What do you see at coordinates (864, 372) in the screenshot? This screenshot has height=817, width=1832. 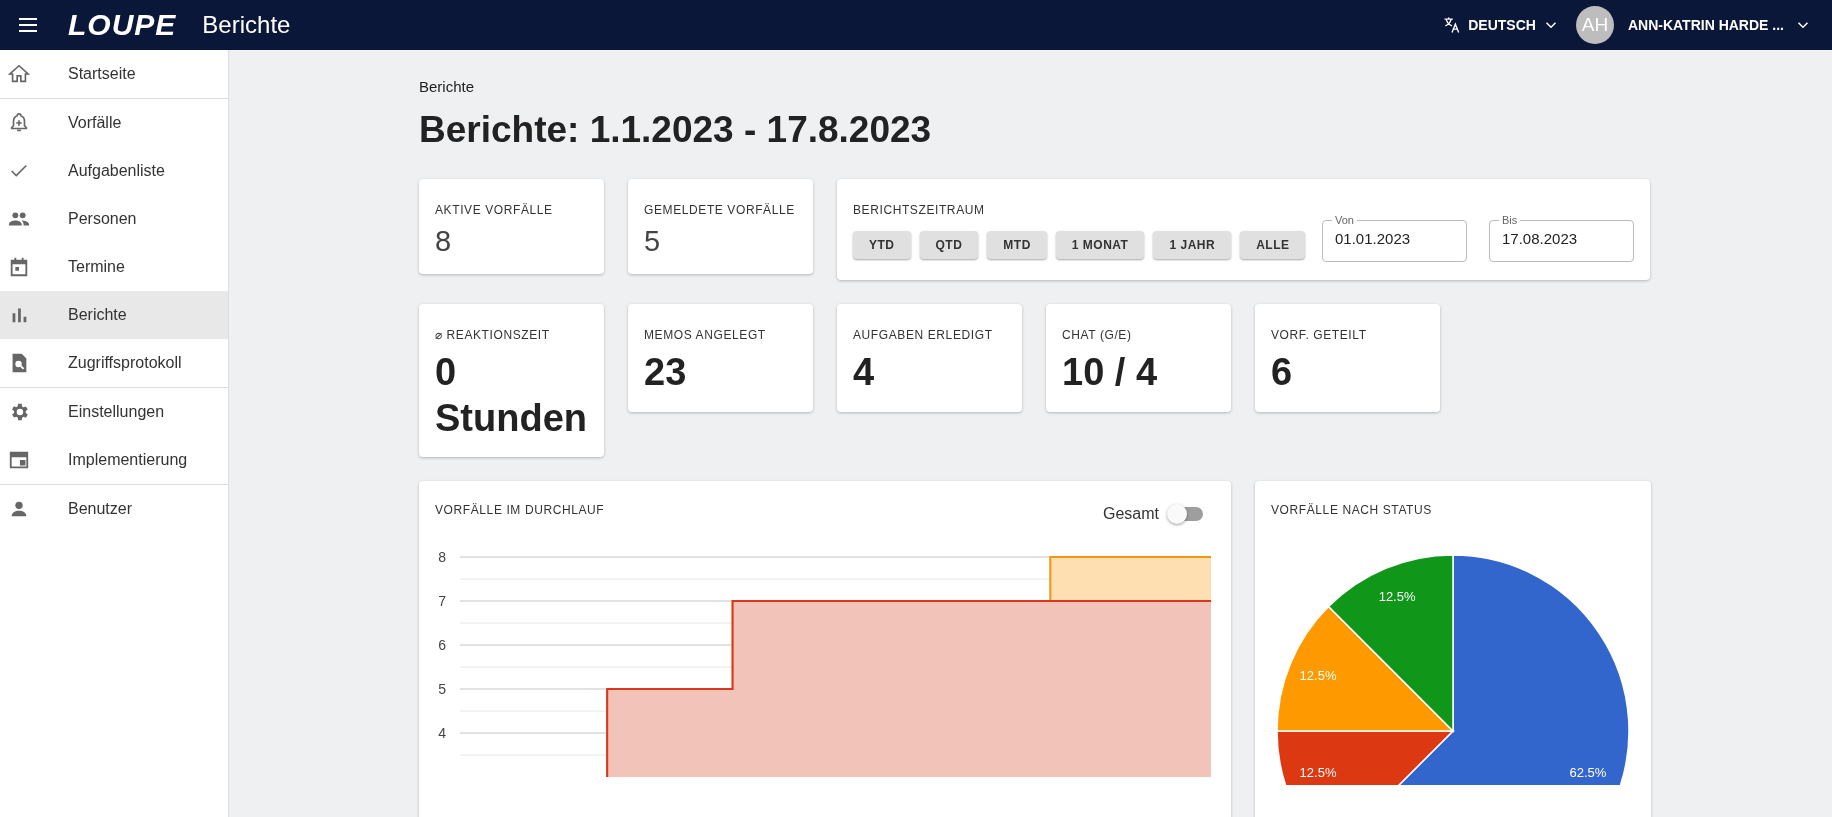 I see `stat-value: 4` at bounding box center [864, 372].